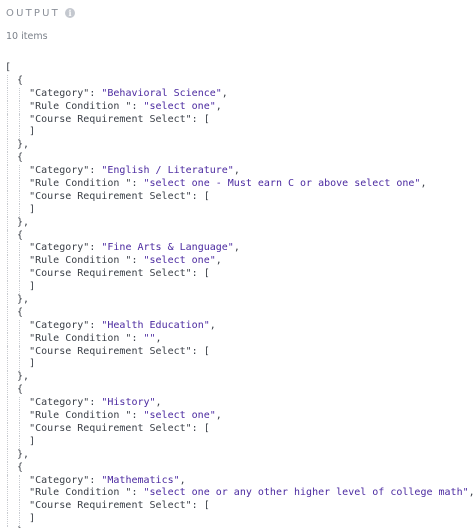  What do you see at coordinates (239, 481) in the screenshot?
I see `category-line: "Category": "Mathematics",` at bounding box center [239, 481].